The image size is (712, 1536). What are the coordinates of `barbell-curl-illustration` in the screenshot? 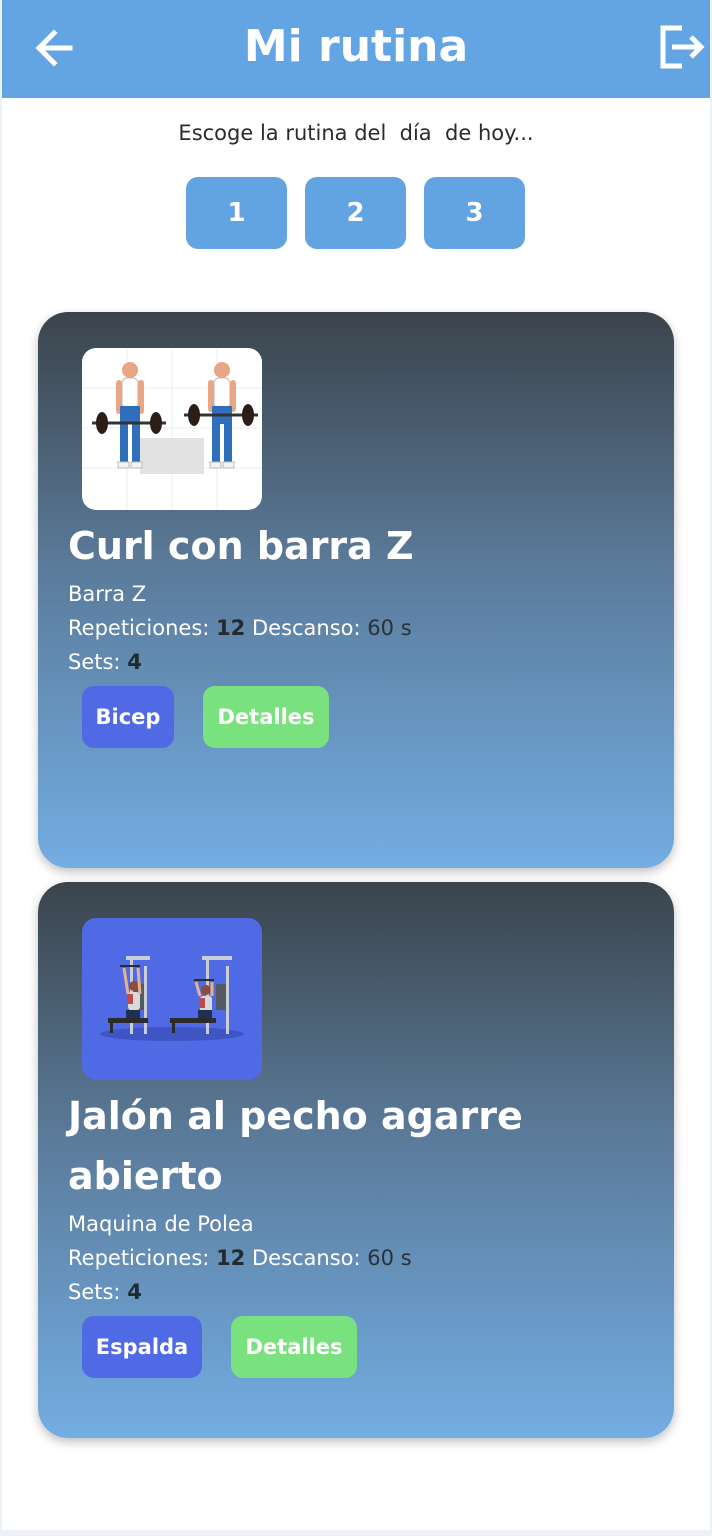 It's located at (172, 429).